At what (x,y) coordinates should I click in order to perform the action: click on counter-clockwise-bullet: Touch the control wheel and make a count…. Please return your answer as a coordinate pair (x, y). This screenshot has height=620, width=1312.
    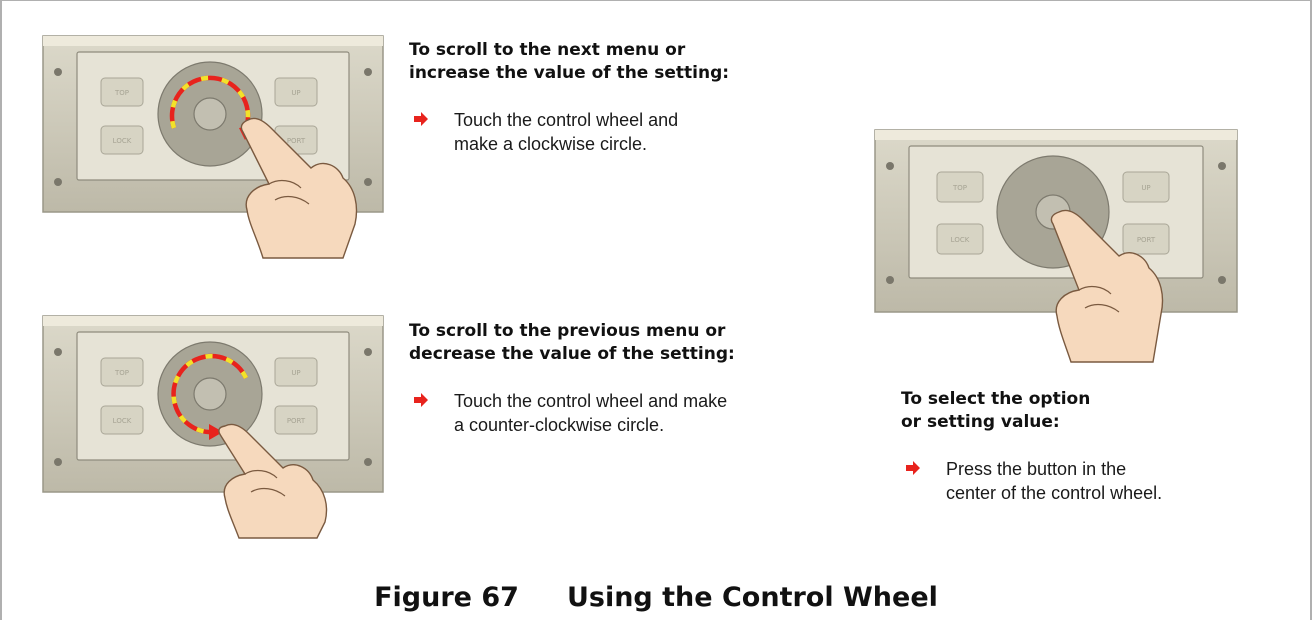
    Looking at the image, I should click on (570, 413).